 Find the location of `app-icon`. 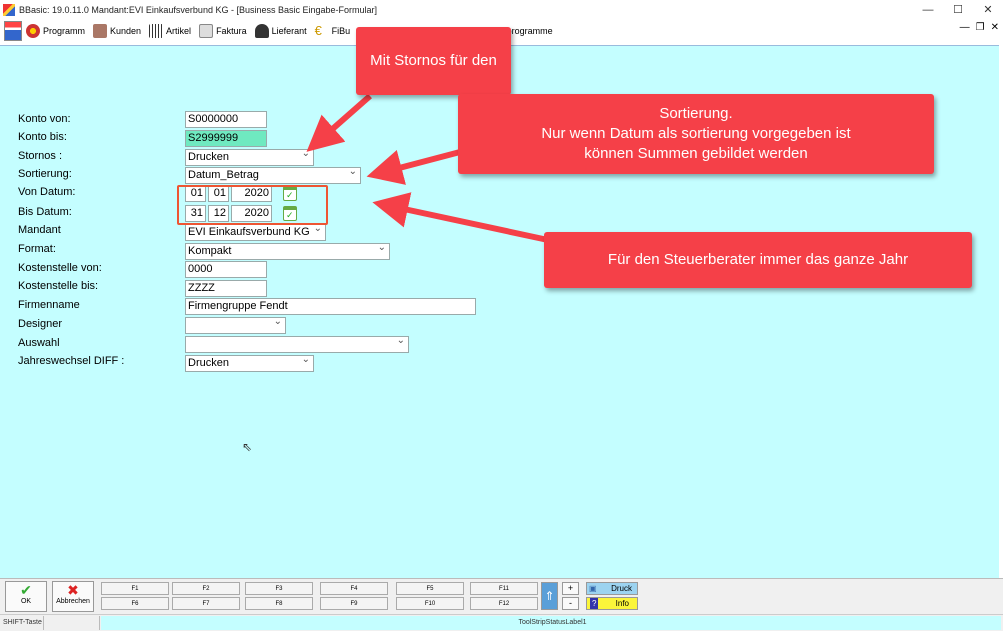

app-icon is located at coordinates (9, 9).